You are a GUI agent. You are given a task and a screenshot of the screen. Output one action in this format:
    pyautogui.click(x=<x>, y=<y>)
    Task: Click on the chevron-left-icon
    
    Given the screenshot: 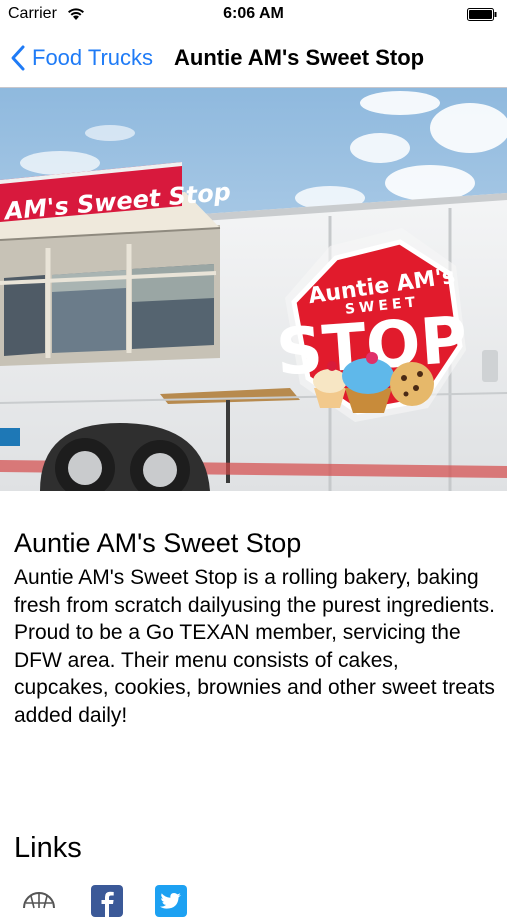 What is the action you would take?
    pyautogui.click(x=18, y=58)
    